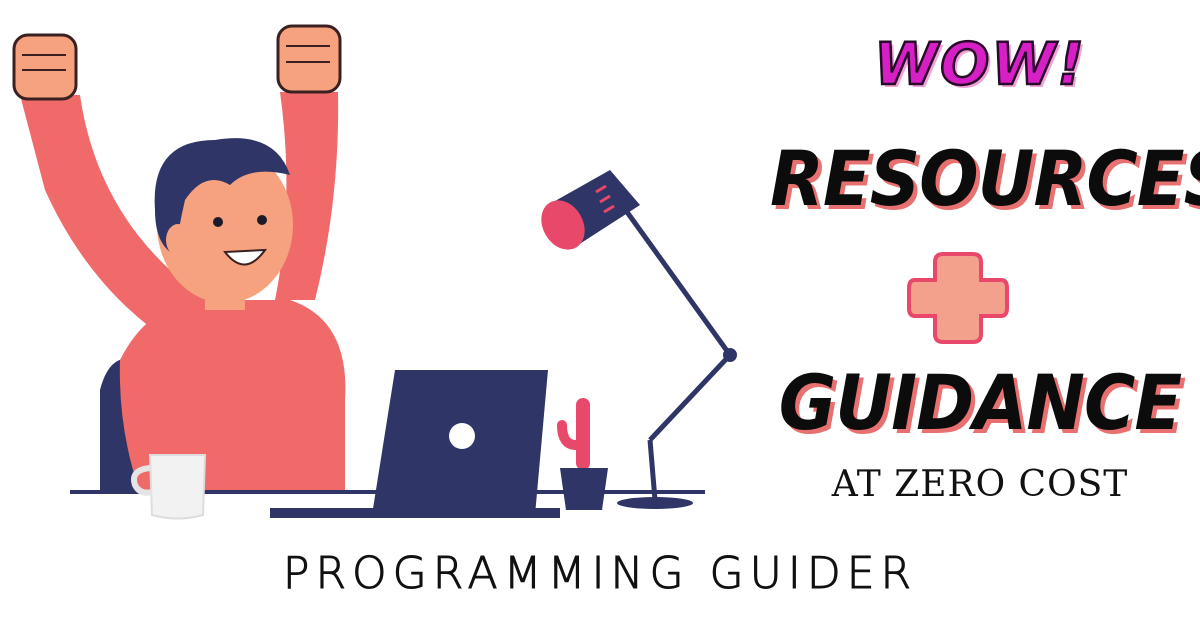  I want to click on right-fist, so click(309, 59).